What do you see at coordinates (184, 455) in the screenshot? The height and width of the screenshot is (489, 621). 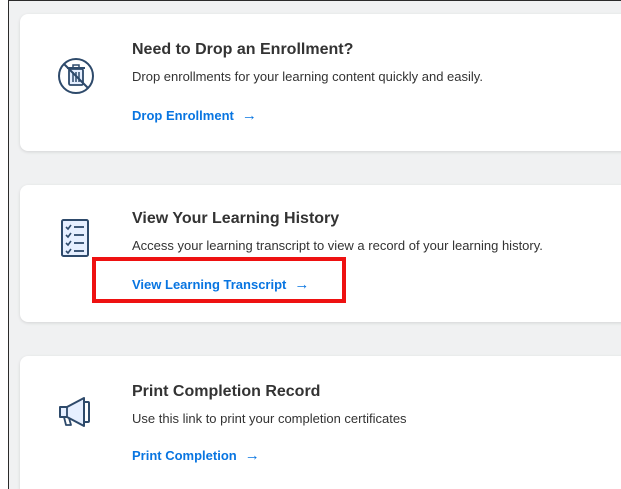 I see `link-label: Print Completion` at bounding box center [184, 455].